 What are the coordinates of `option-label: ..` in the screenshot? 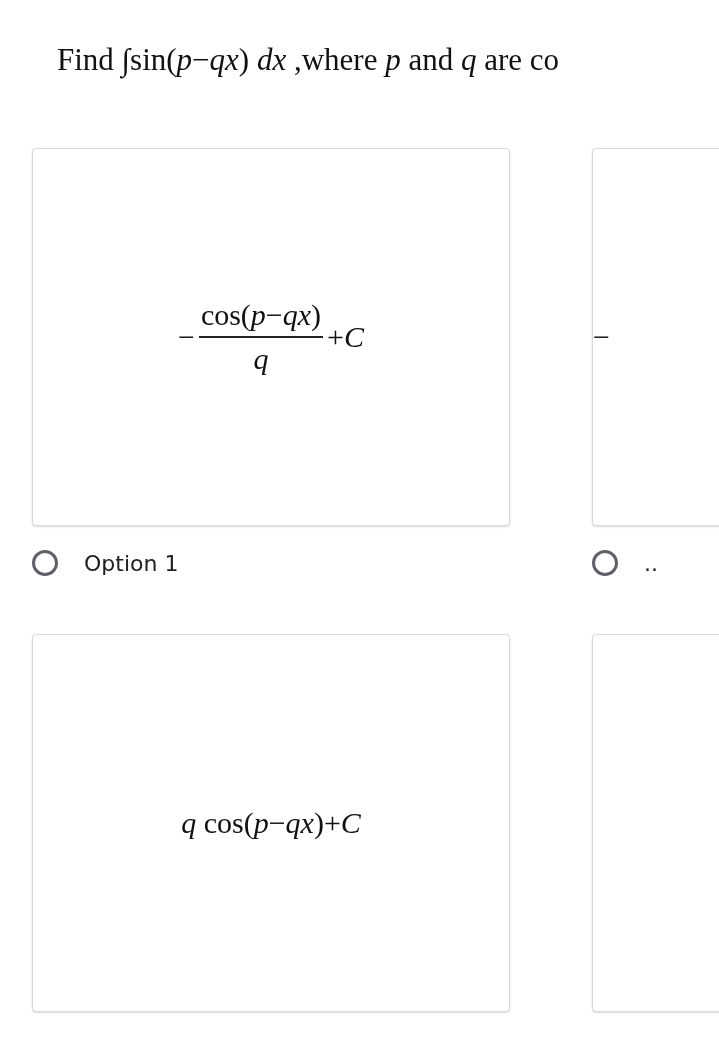 It's located at (651, 564).